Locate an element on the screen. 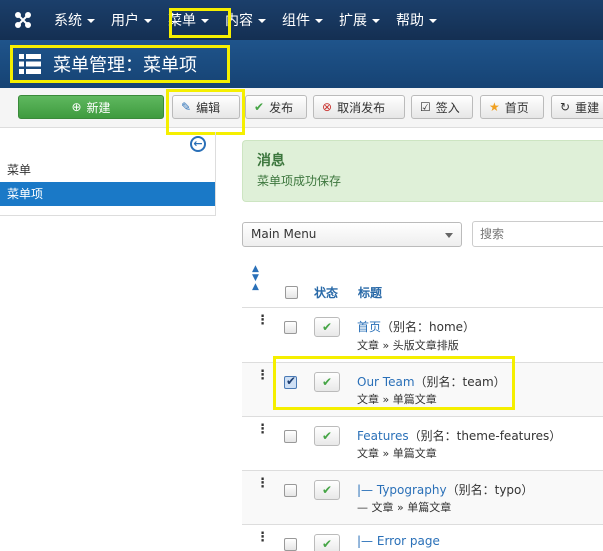  nav-components: 组件 is located at coordinates (302, 20).